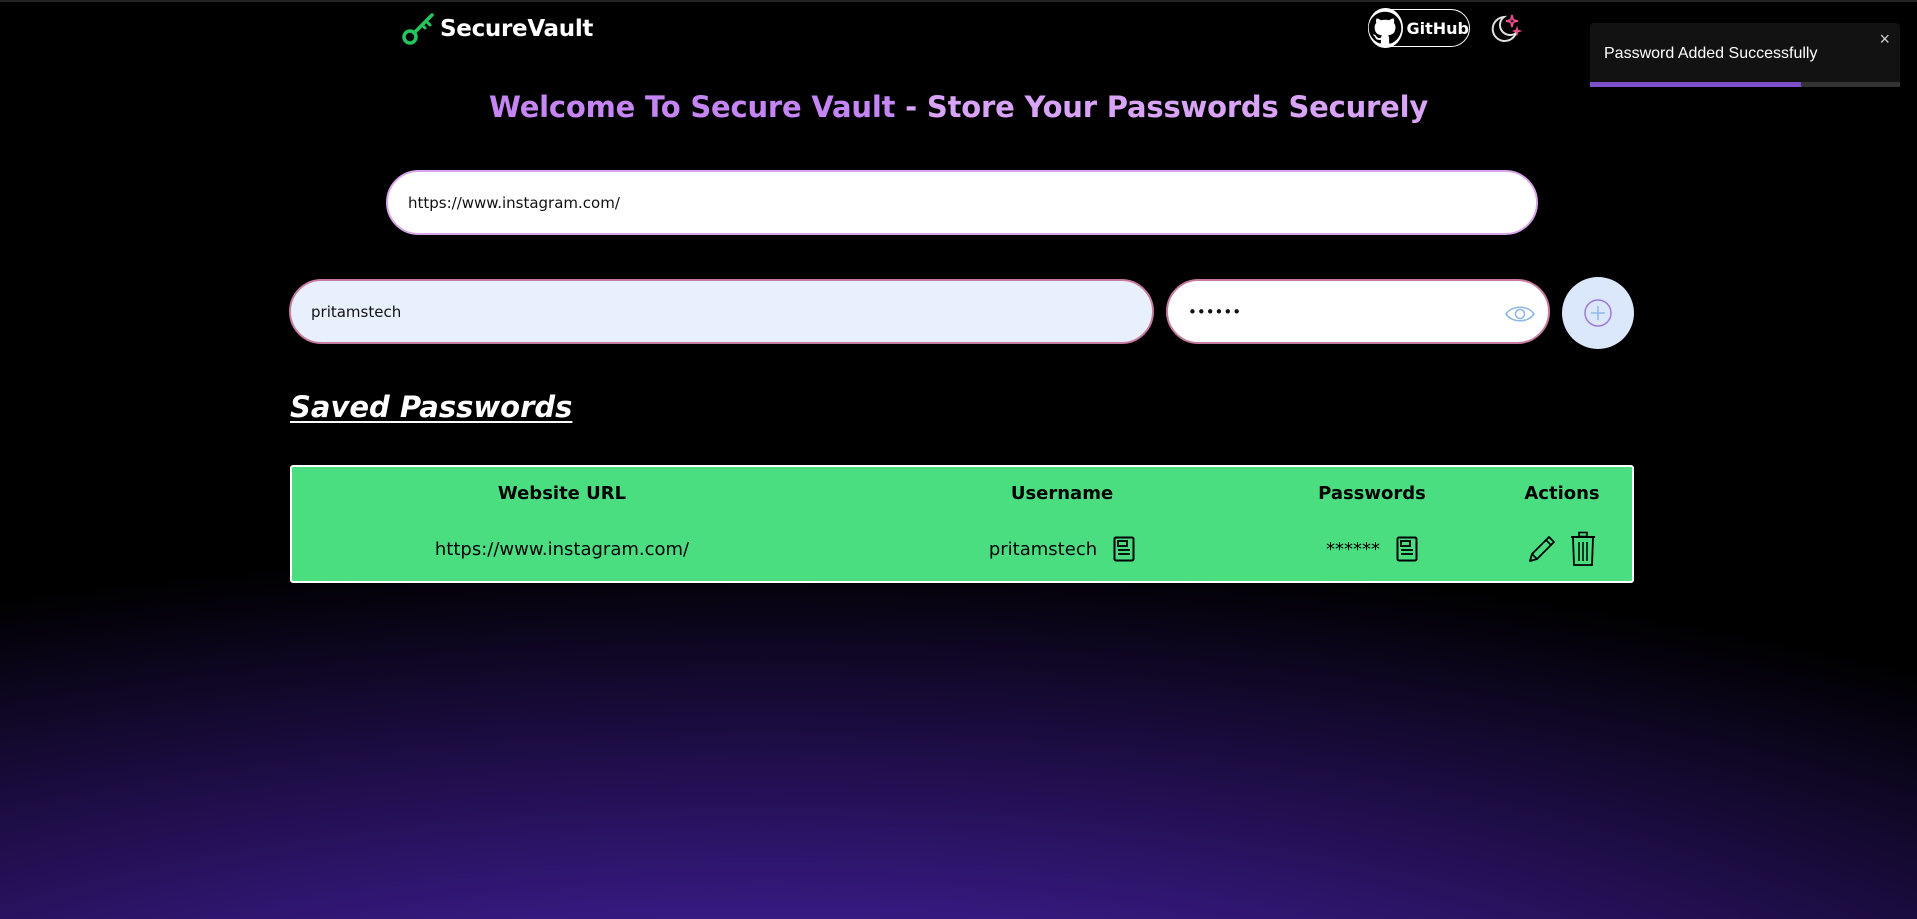 This screenshot has height=919, width=1917. What do you see at coordinates (418, 29) in the screenshot?
I see `key-icon` at bounding box center [418, 29].